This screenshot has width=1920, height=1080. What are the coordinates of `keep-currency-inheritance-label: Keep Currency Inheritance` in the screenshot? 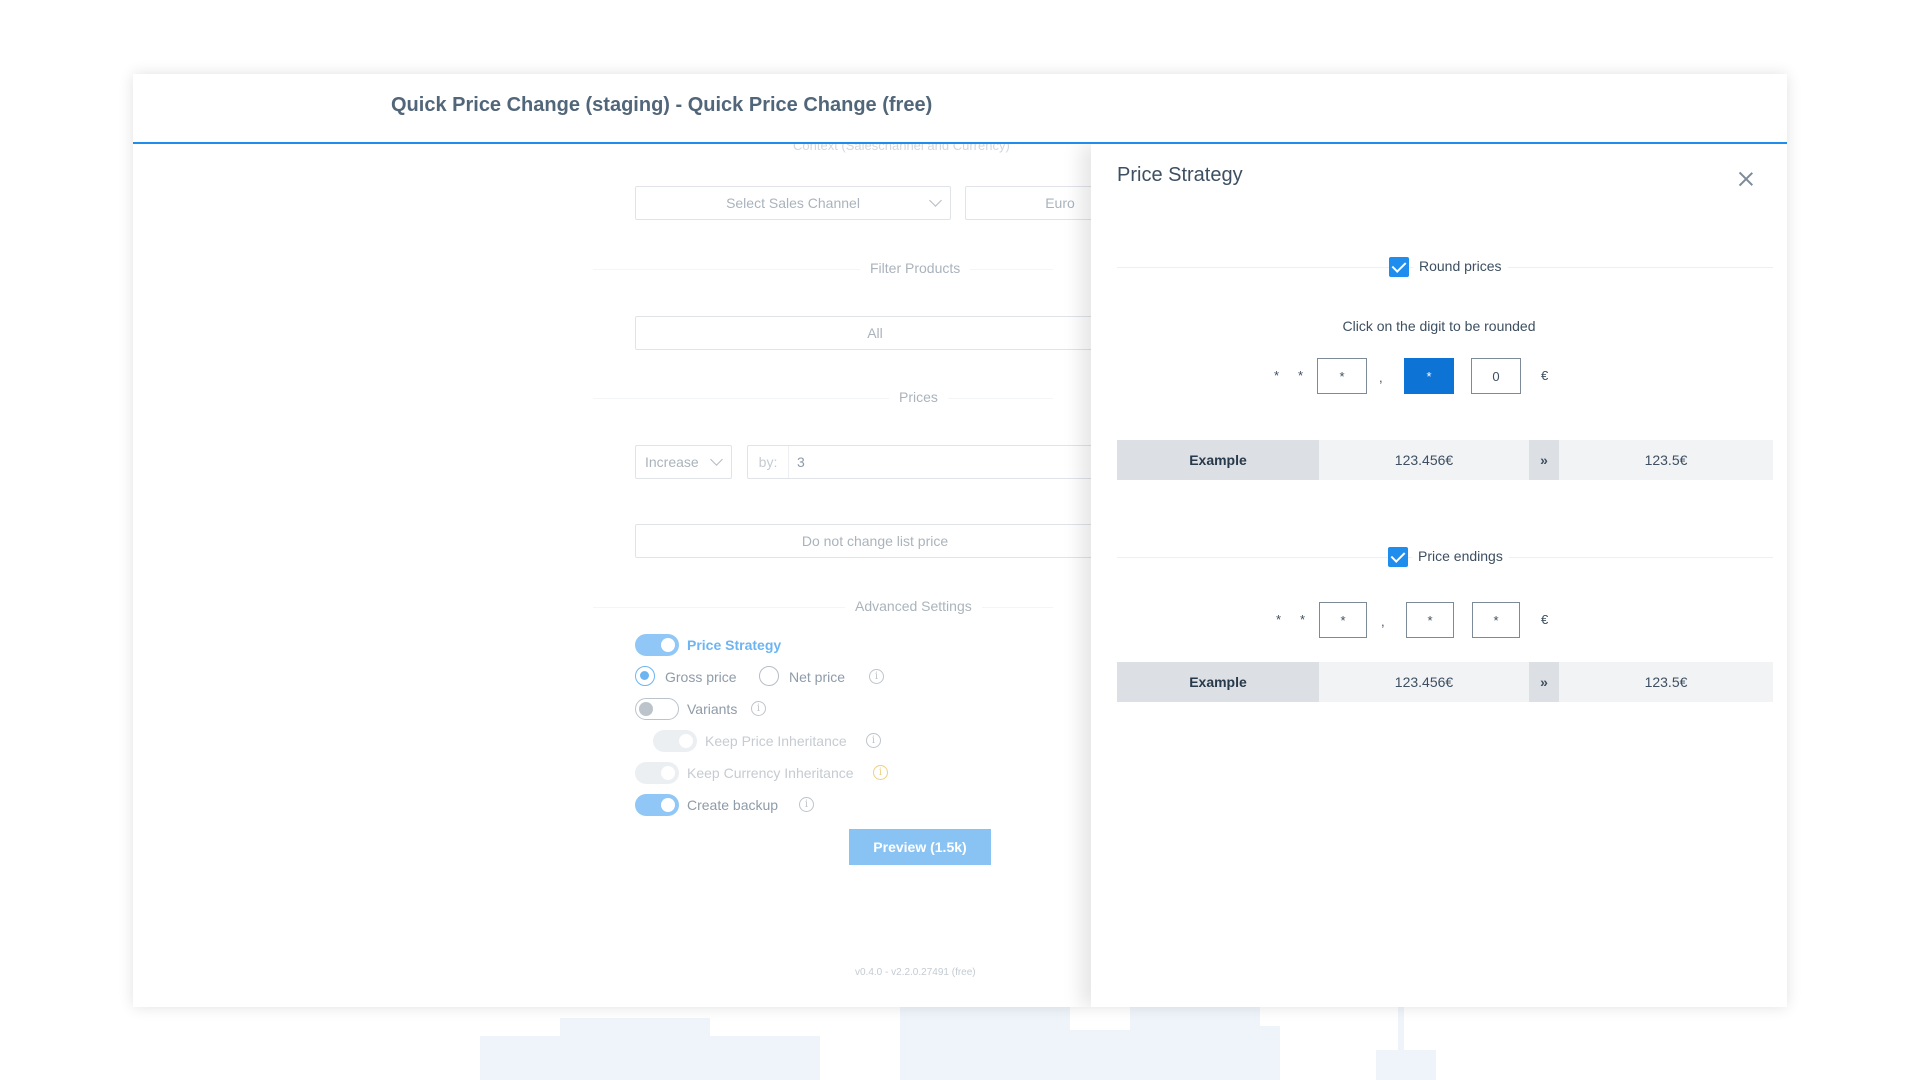 It's located at (770, 773).